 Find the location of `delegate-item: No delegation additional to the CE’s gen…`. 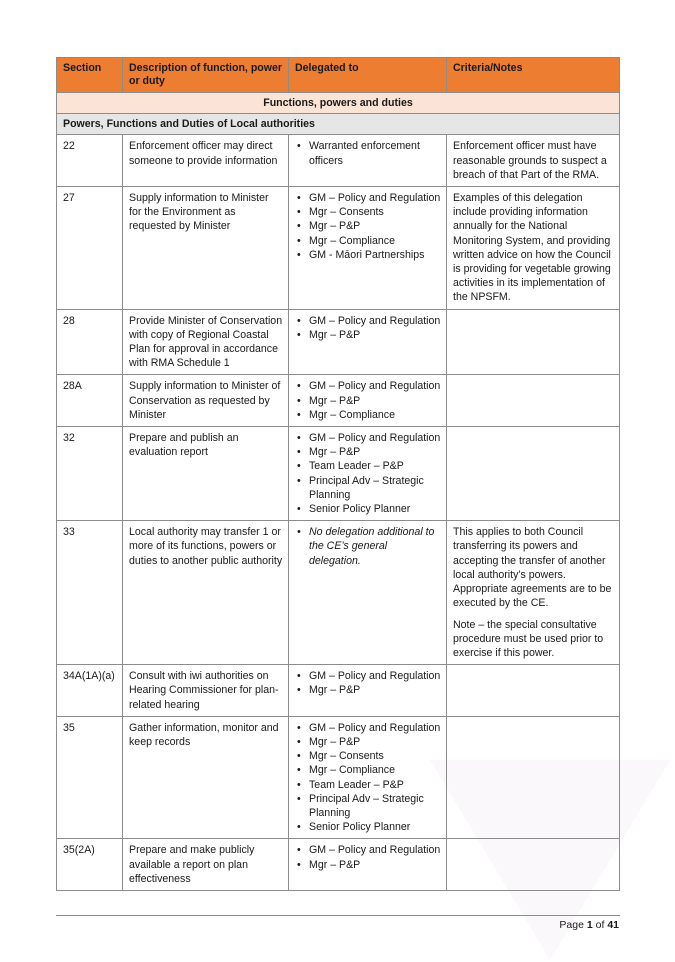

delegate-item: No delegation additional to the CE’s gen… is located at coordinates (369, 546).